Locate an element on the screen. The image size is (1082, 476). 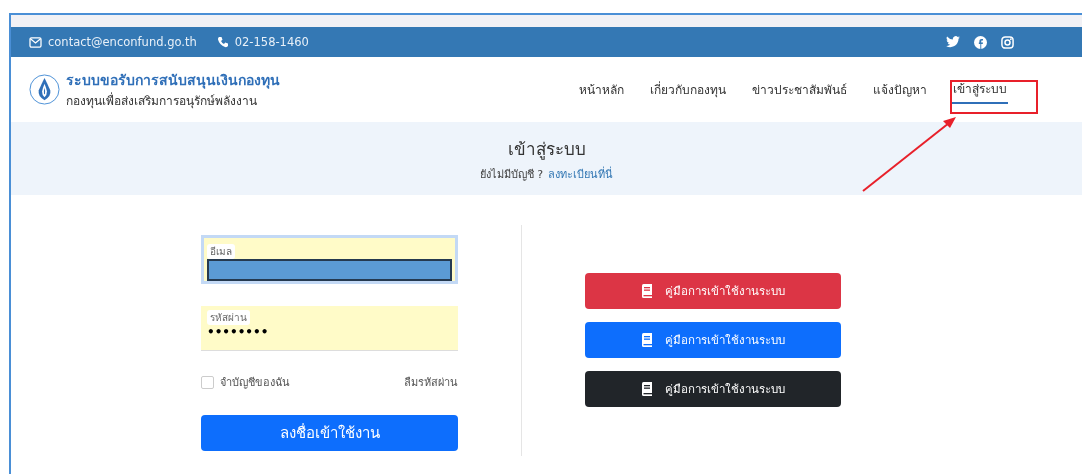
remember-checkbox is located at coordinates (207, 382).